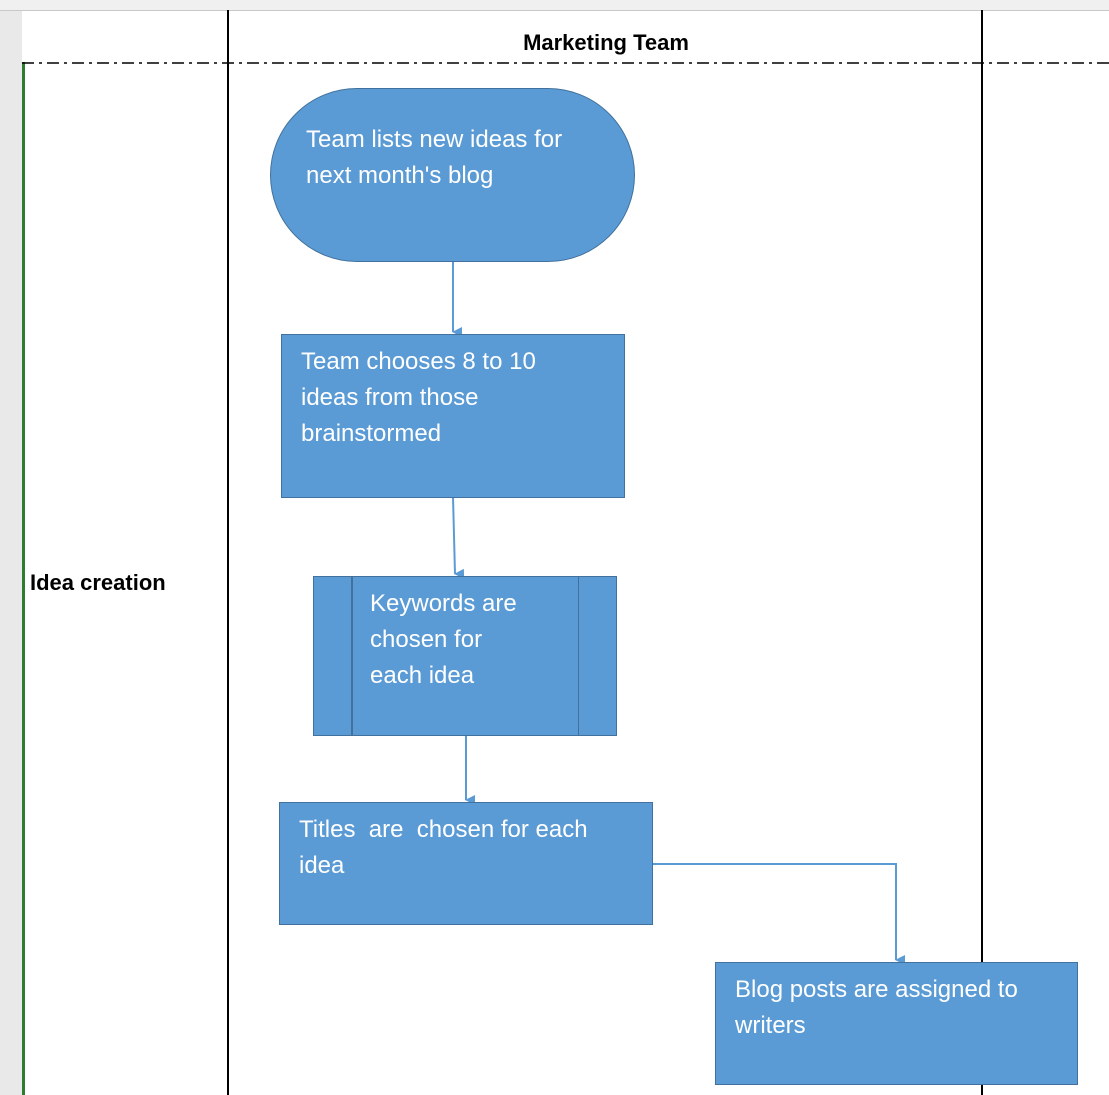 The width and height of the screenshot is (1109, 1095). I want to click on connector-choose-keywords, so click(458, 537).